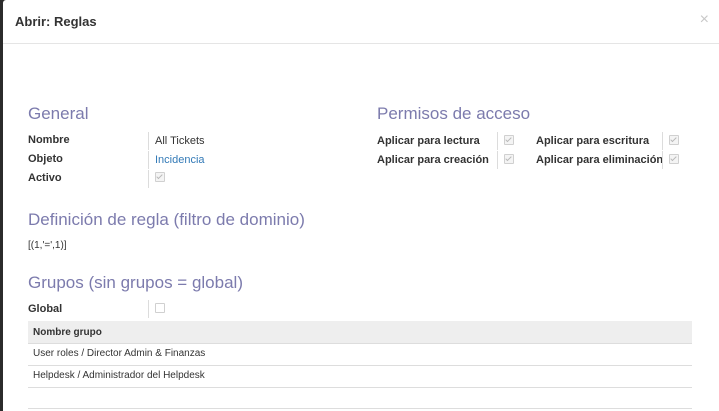  I want to click on access-section-title: Permisos de acceso, so click(454, 113).